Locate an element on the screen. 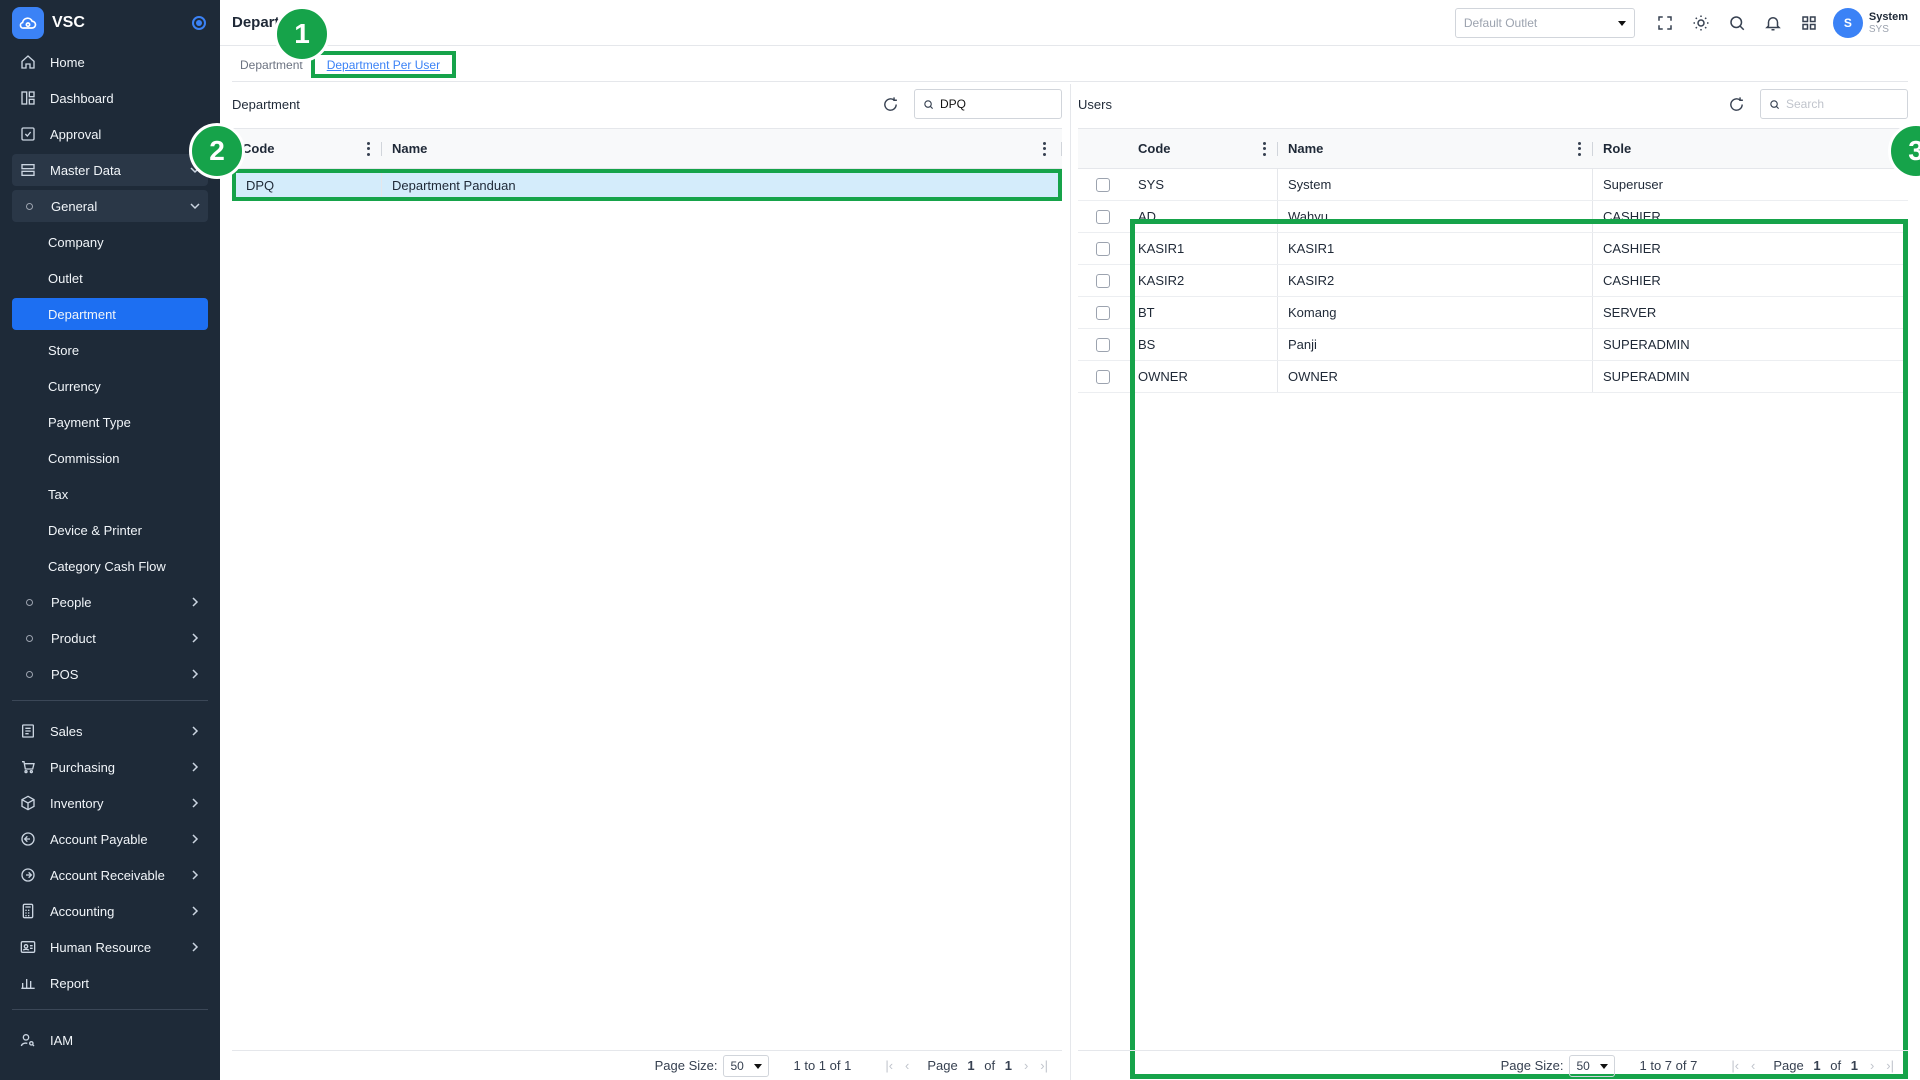 The image size is (1920, 1080). sidebar-item-currency: Currency is located at coordinates (110, 386).